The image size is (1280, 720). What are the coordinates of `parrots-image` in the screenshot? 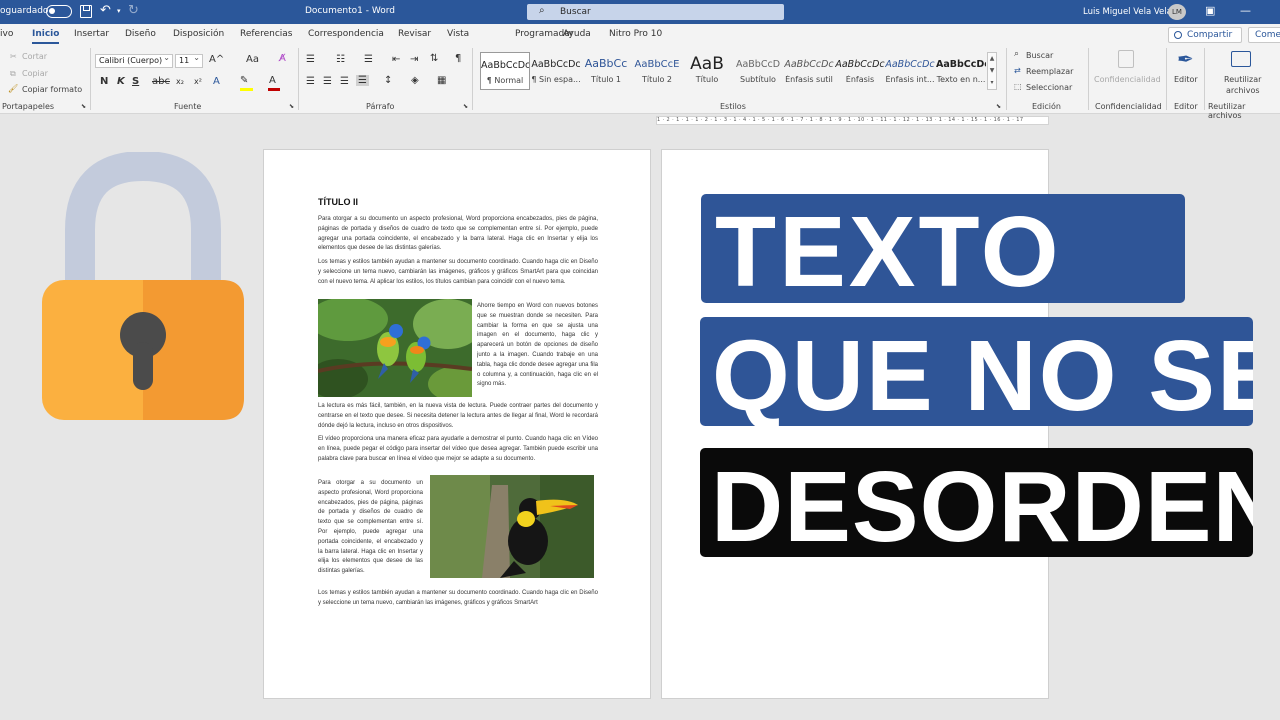 It's located at (395, 348).